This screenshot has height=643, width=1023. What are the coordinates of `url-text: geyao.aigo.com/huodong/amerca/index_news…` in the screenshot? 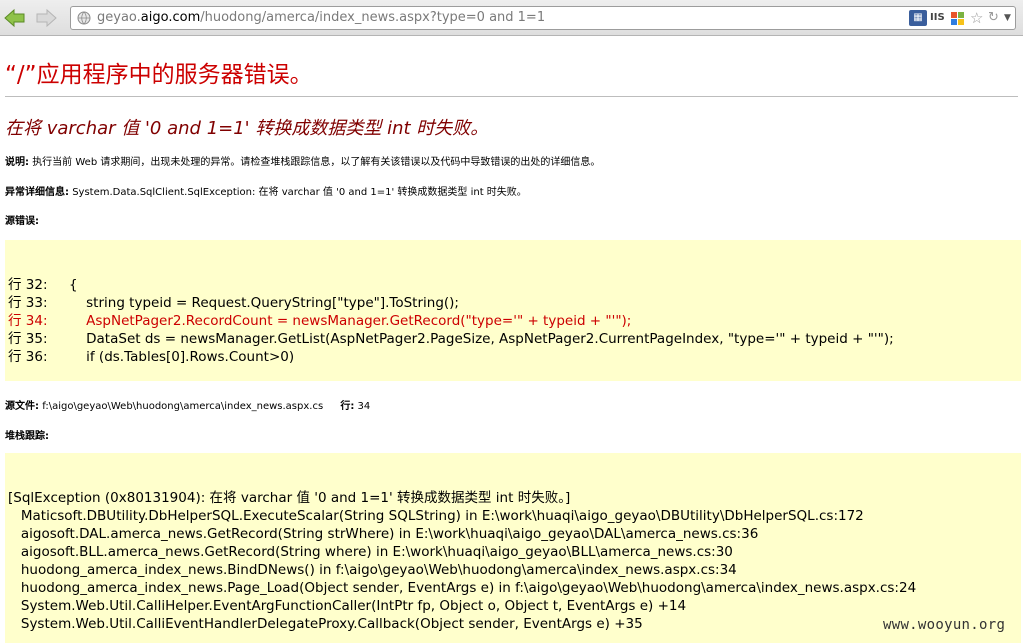 It's located at (321, 17).